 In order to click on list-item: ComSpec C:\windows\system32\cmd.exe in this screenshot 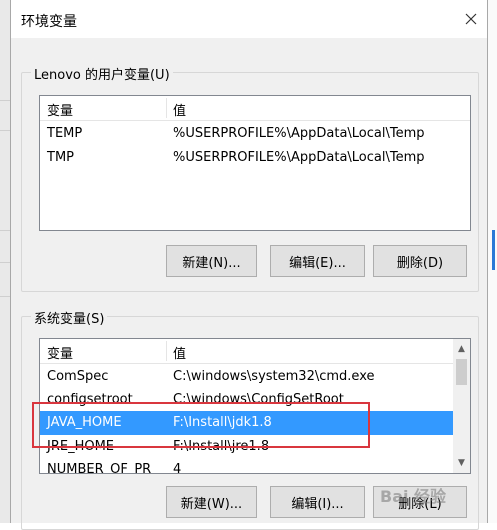, I will do `click(255, 377)`.